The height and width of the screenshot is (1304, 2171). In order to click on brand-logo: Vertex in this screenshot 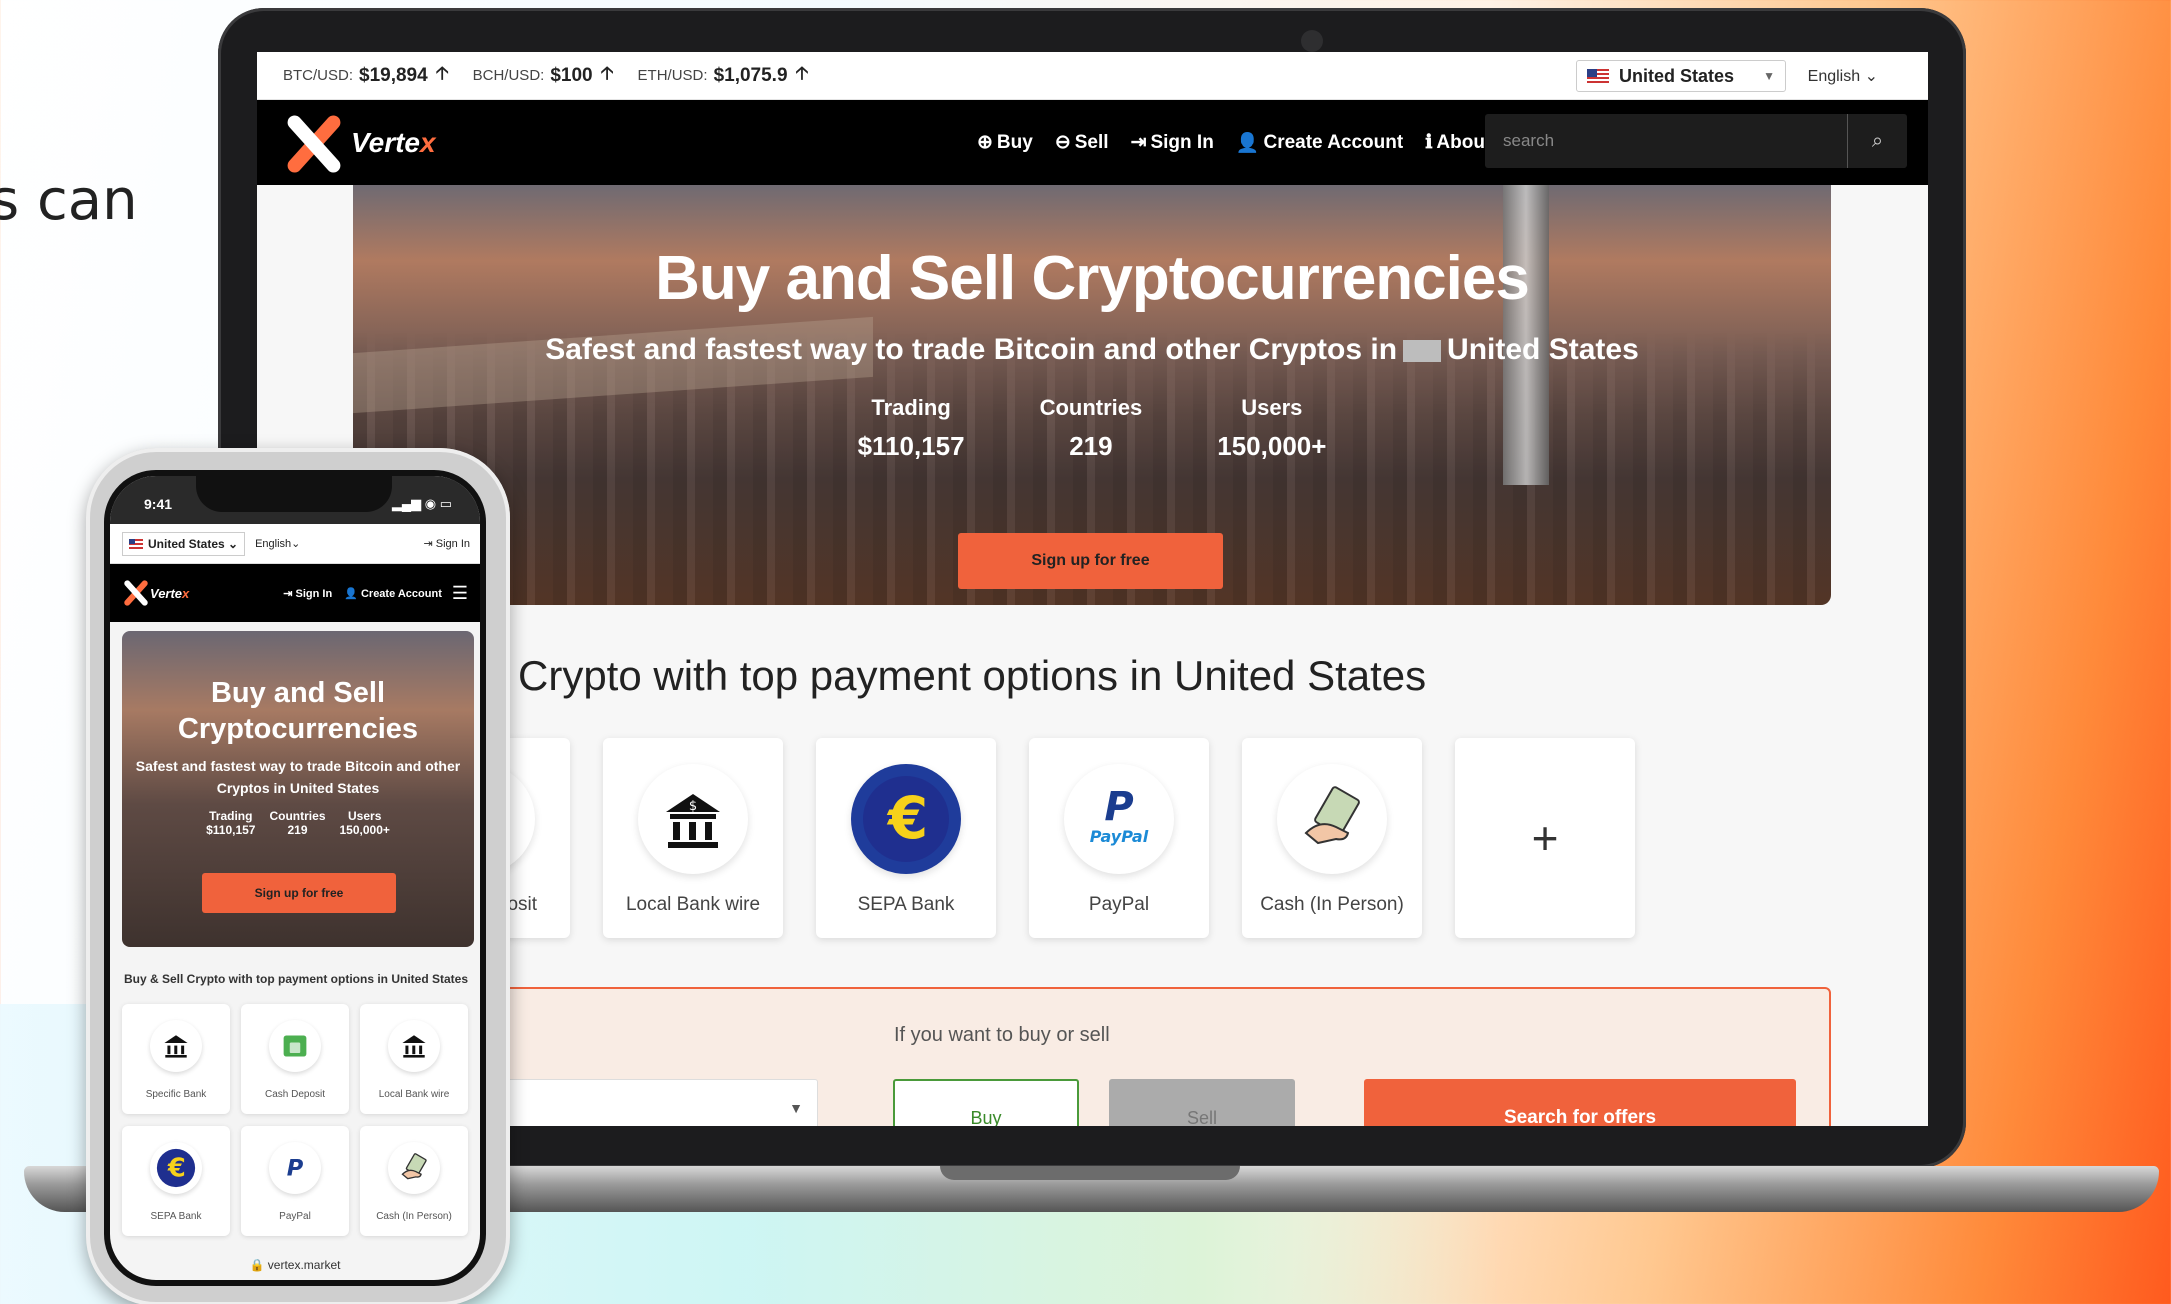, I will do `click(358, 143)`.